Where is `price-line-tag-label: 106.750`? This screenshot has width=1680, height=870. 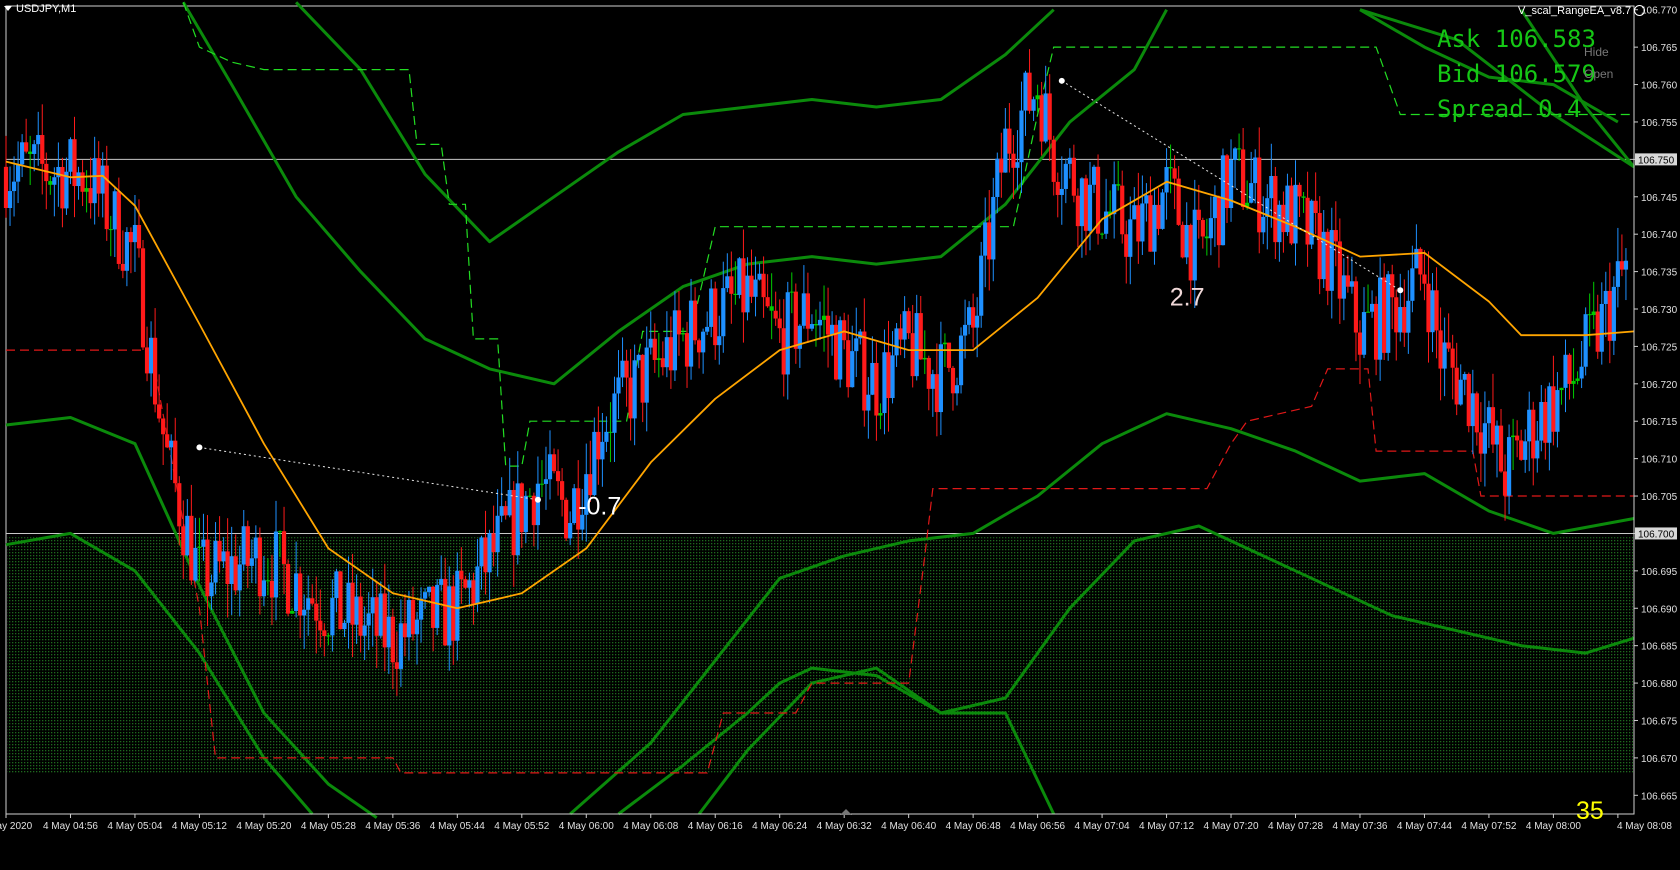
price-line-tag-label: 106.750 is located at coordinates (1656, 160).